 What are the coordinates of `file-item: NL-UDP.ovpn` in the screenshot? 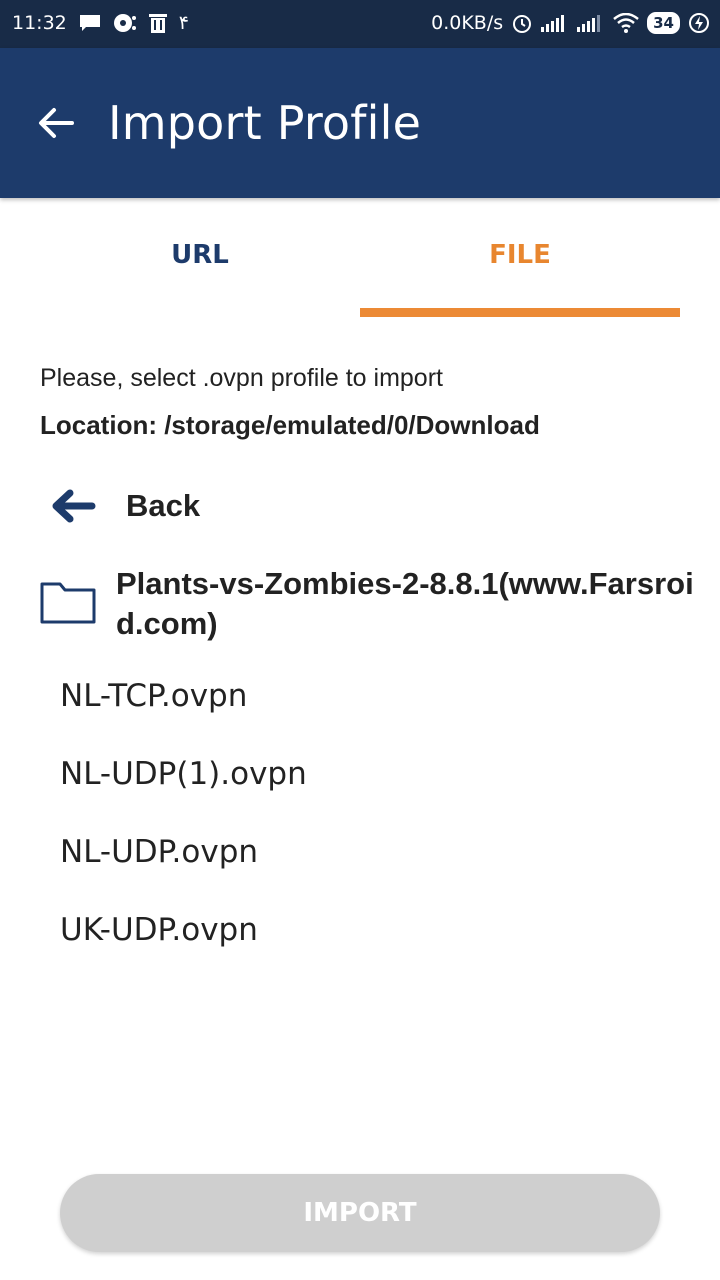 It's located at (159, 852).